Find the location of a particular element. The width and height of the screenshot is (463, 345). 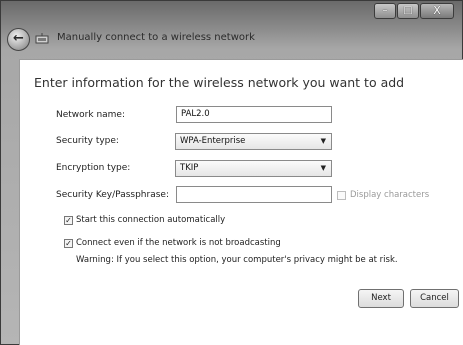

encryption-type-select: TKIP ▼ is located at coordinates (253, 168).